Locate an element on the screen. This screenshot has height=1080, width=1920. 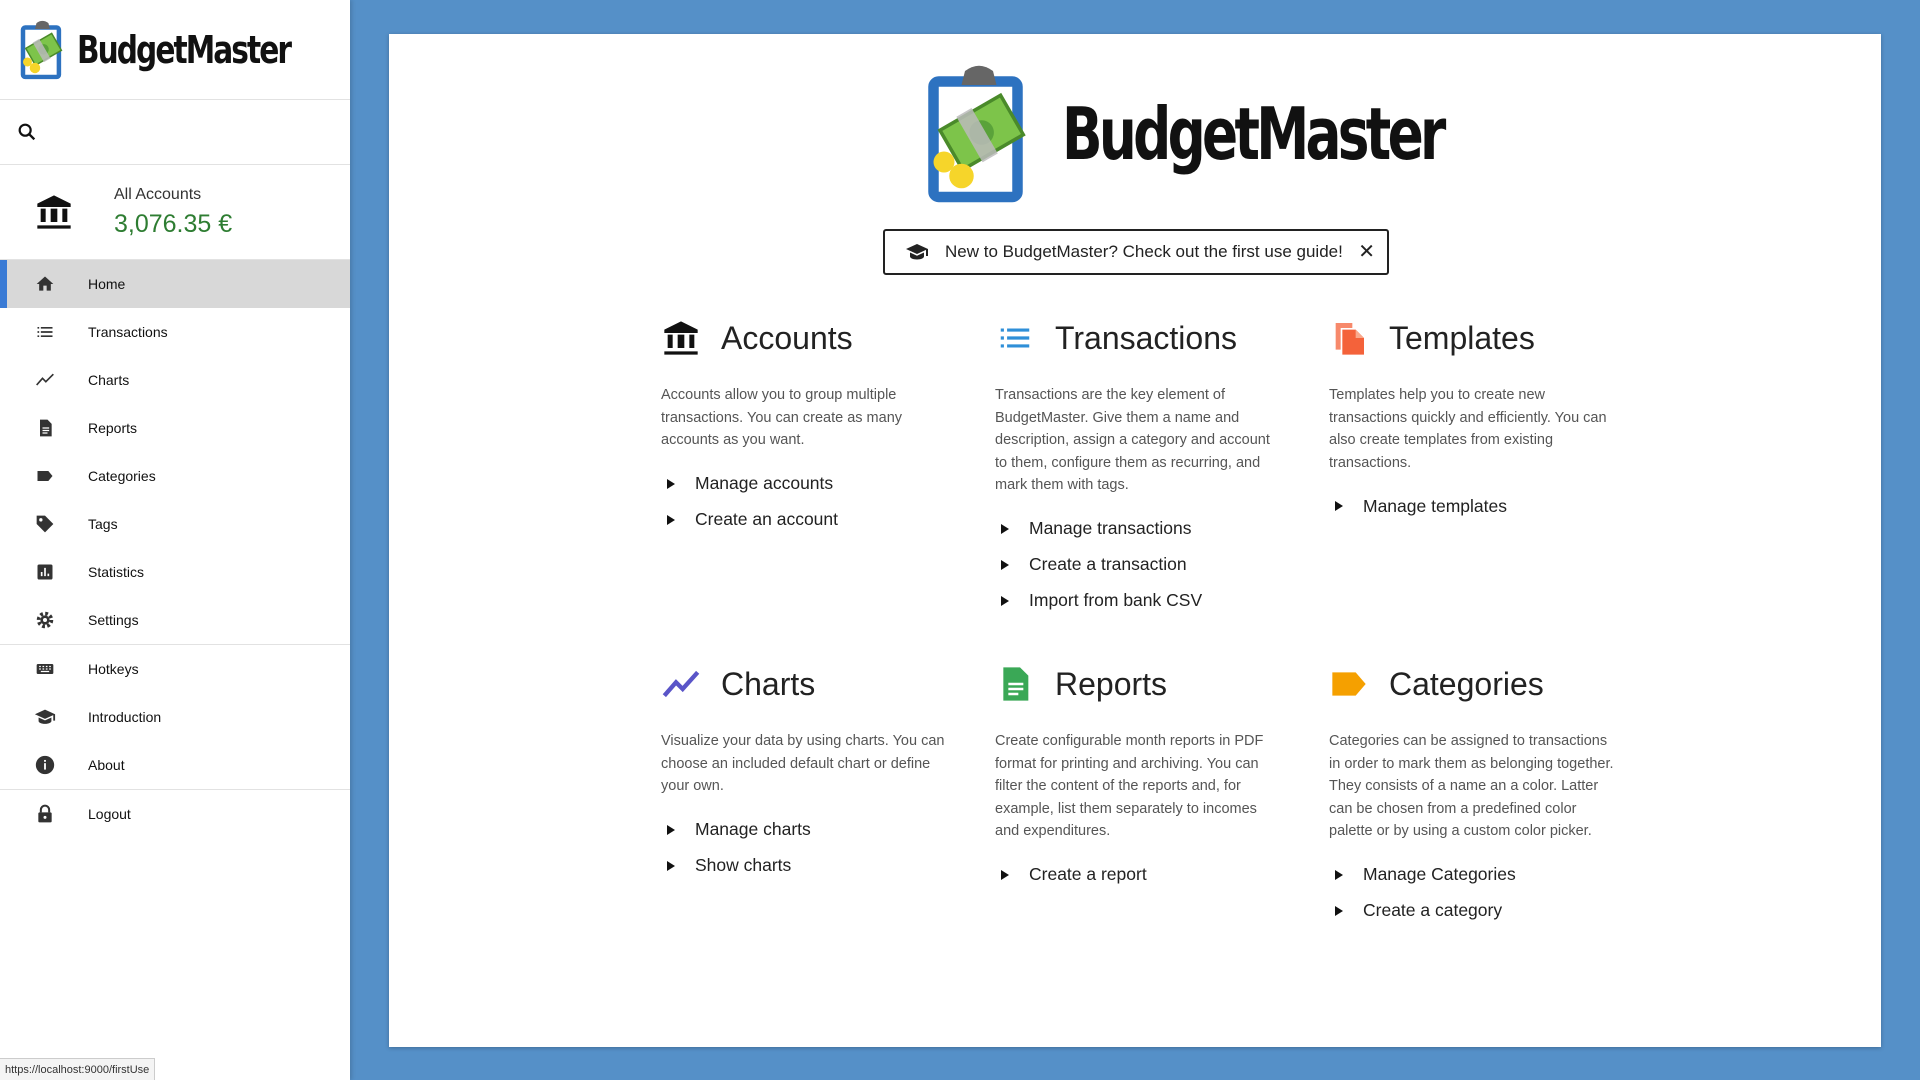
feature-title: Accounts is located at coordinates (787, 337).